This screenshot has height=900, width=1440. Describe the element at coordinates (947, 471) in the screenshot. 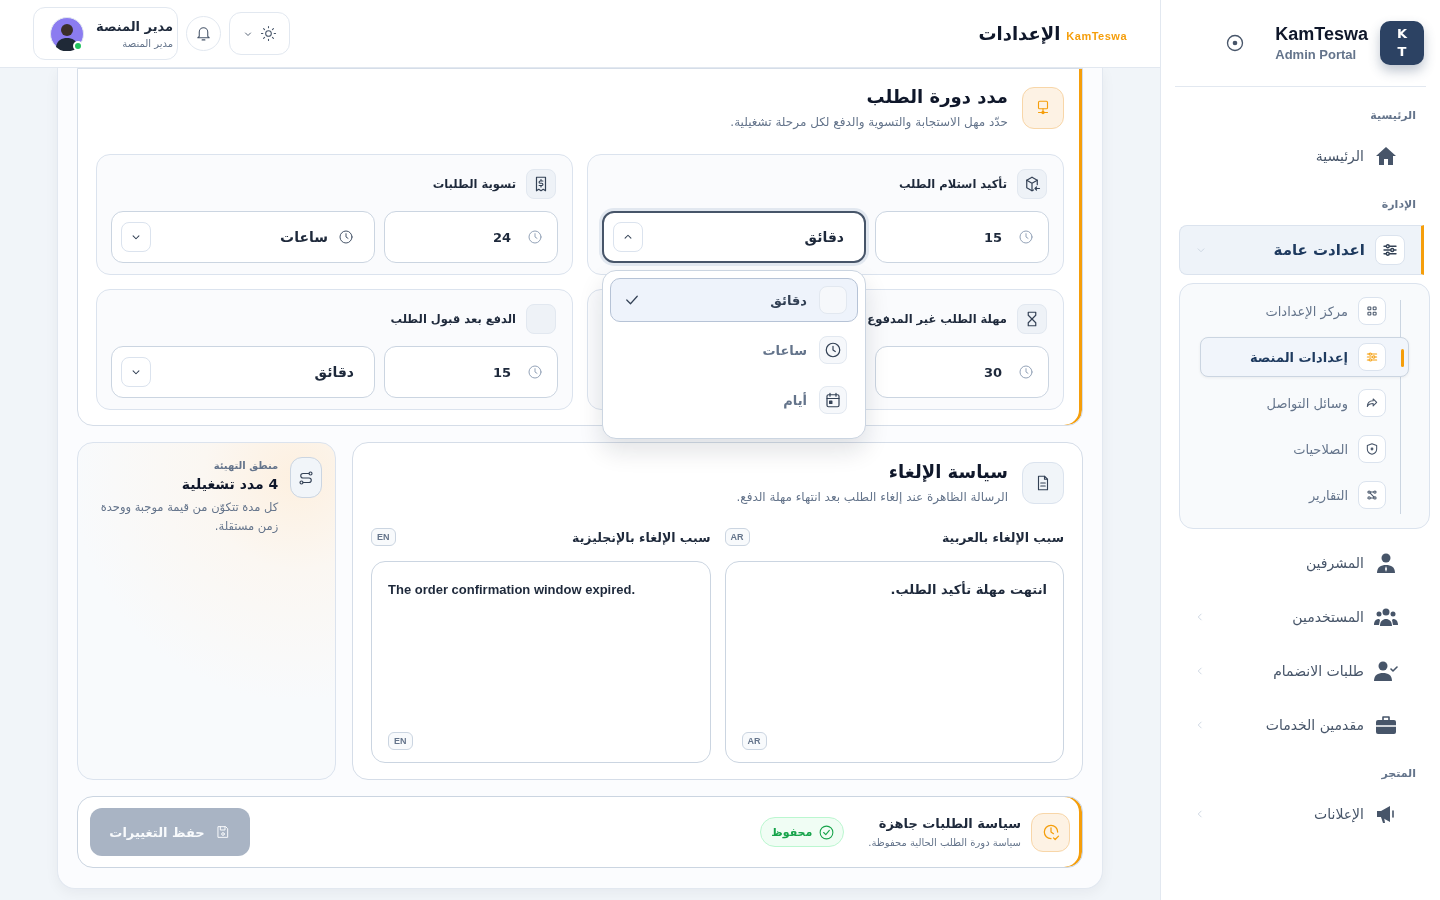

I see `section-title: سياسة الإلغاء` at that location.